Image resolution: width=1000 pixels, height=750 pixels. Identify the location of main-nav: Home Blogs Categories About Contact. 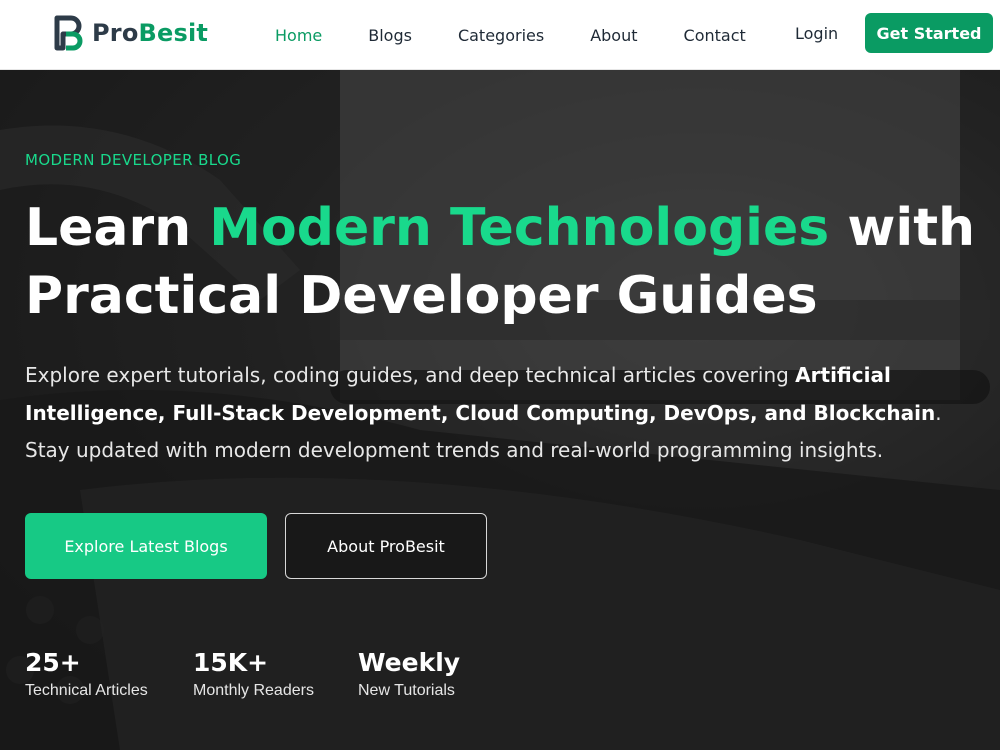
(533, 35).